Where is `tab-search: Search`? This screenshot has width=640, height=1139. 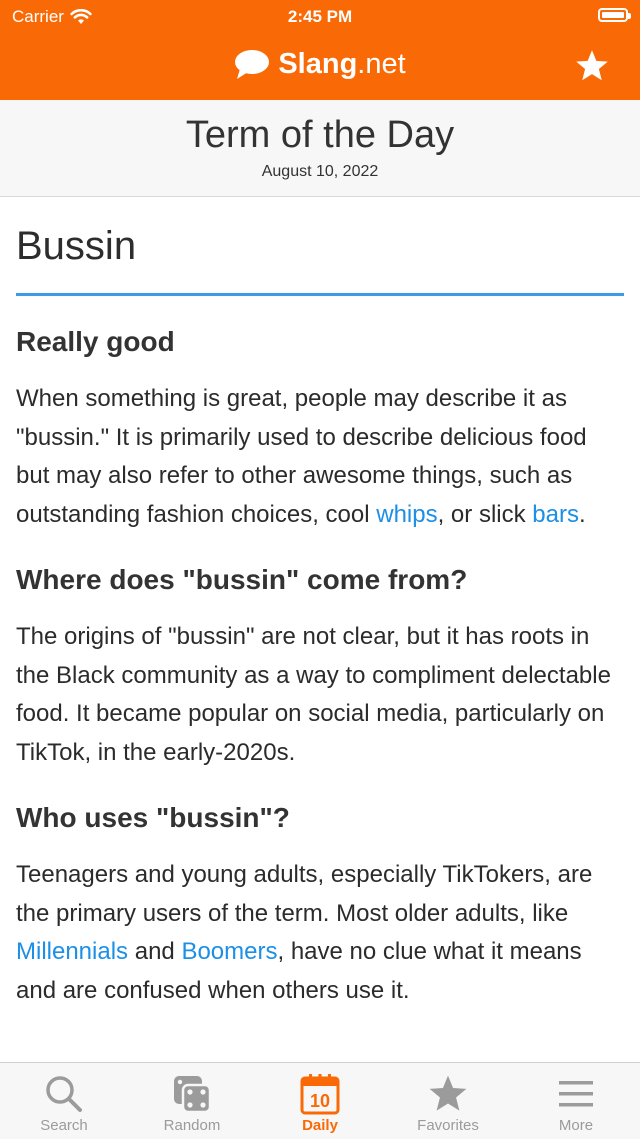
tab-search: Search is located at coordinates (64, 1101).